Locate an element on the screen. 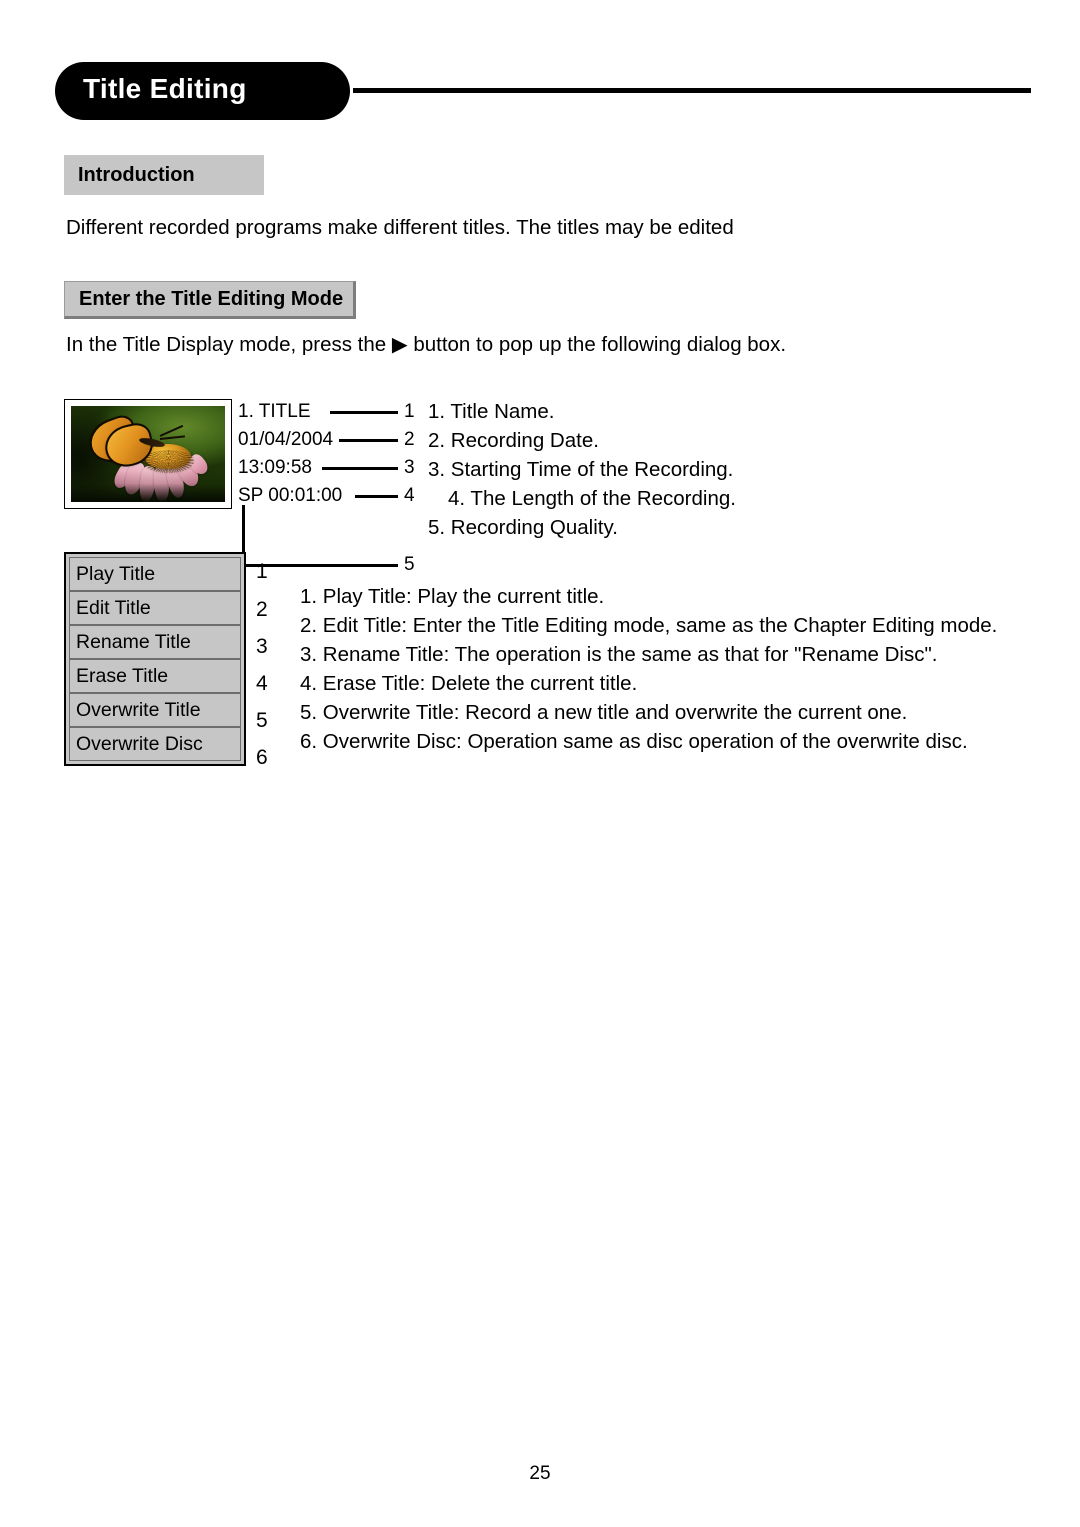  header-rule is located at coordinates (692, 90).